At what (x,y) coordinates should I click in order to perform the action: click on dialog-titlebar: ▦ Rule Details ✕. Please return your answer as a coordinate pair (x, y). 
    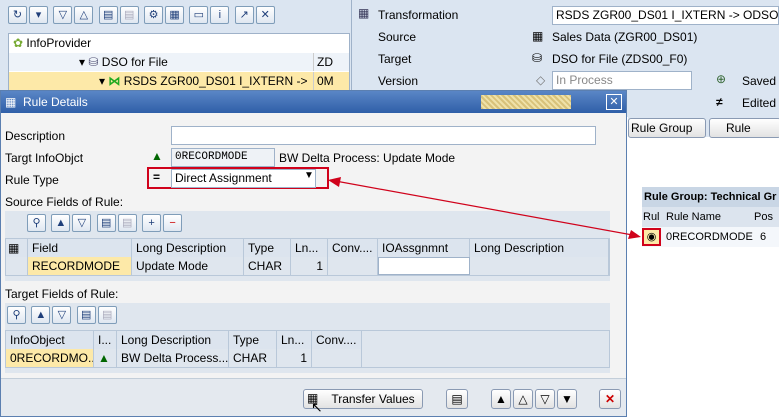
    Looking at the image, I should click on (313, 102).